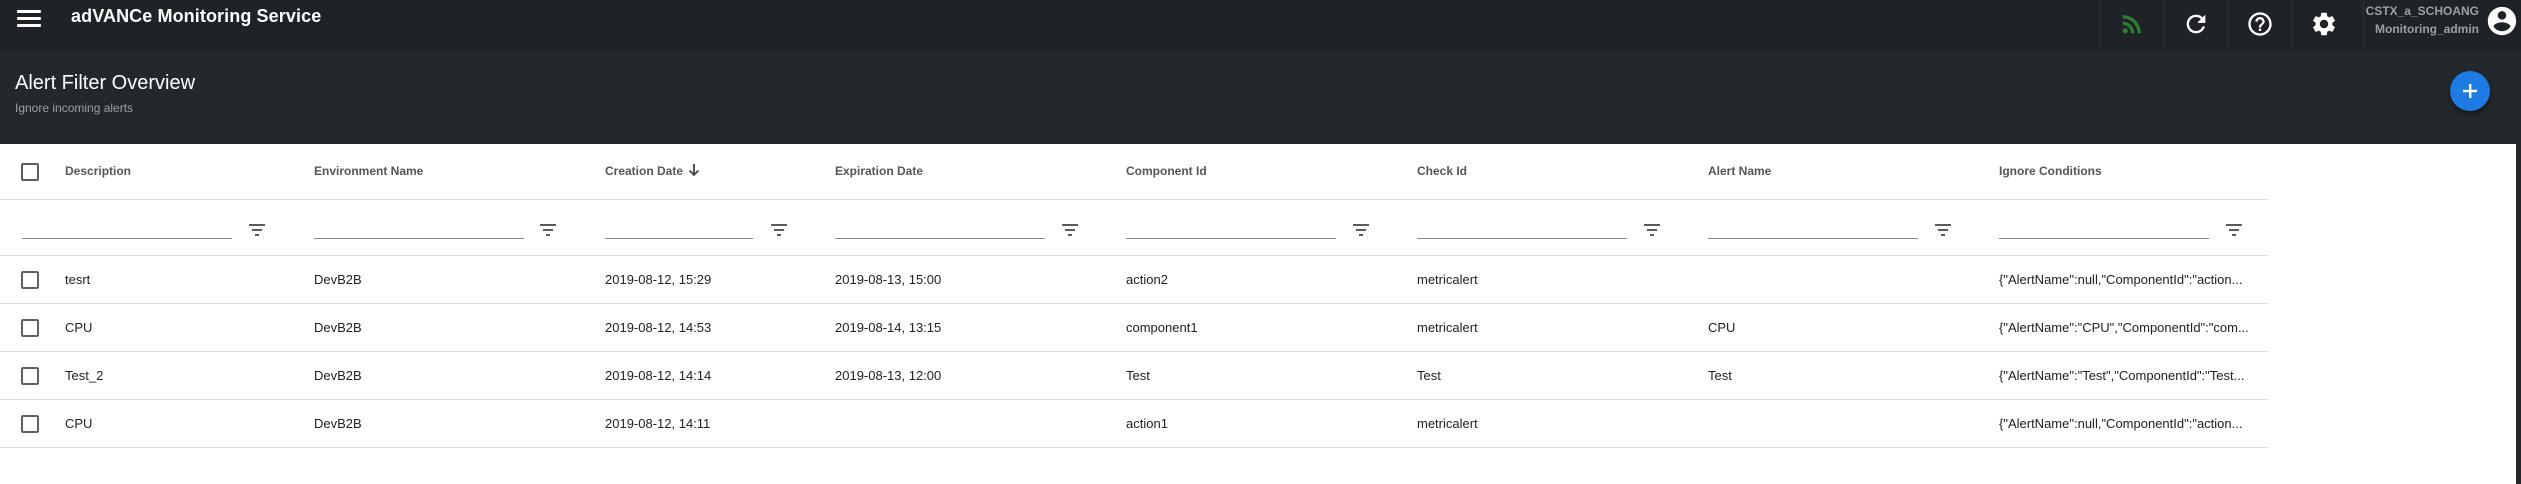 This screenshot has width=2521, height=484. Describe the element at coordinates (2104, 229) in the screenshot. I see `filter-input-ignore-conditions` at that location.